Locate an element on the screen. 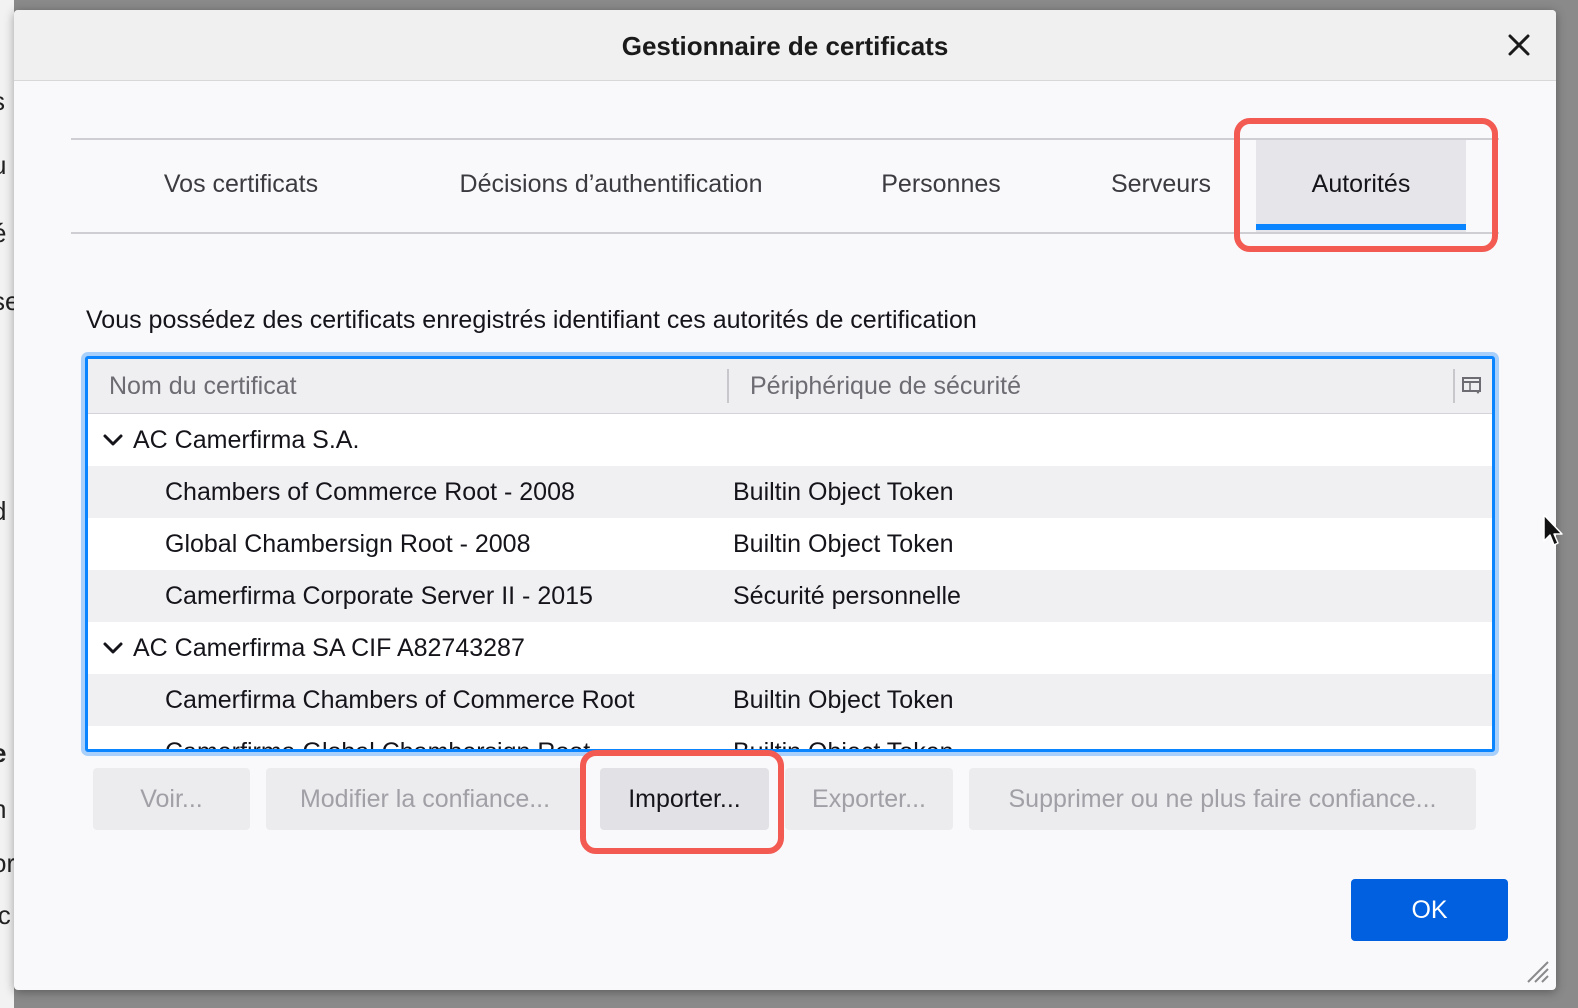 The width and height of the screenshot is (1578, 1008). background-text: d is located at coordinates (3, 511).